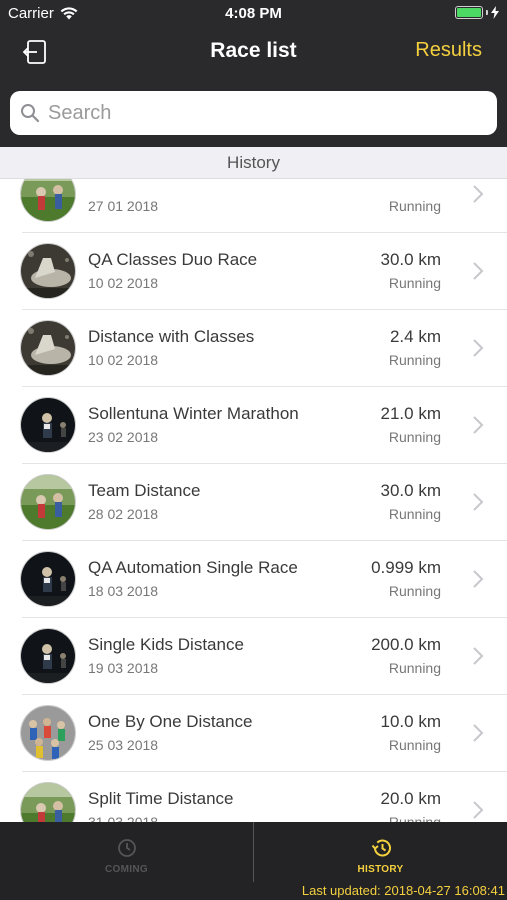 Image resolution: width=507 pixels, height=900 pixels. What do you see at coordinates (406, 567) in the screenshot?
I see `race-distance: 0.999 km` at bounding box center [406, 567].